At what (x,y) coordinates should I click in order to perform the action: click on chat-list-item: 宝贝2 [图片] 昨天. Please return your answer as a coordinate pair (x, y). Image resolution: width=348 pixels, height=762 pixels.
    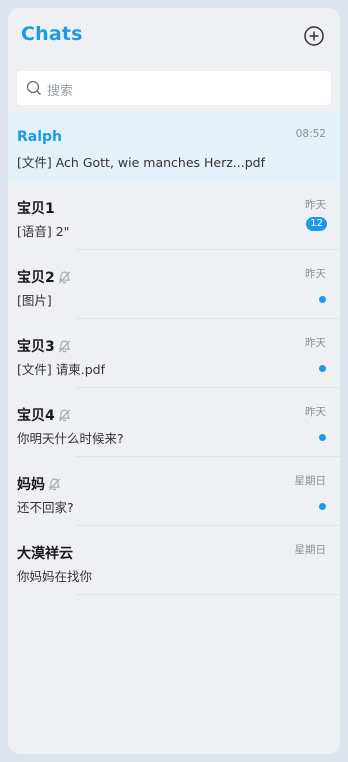
    Looking at the image, I should click on (174, 284).